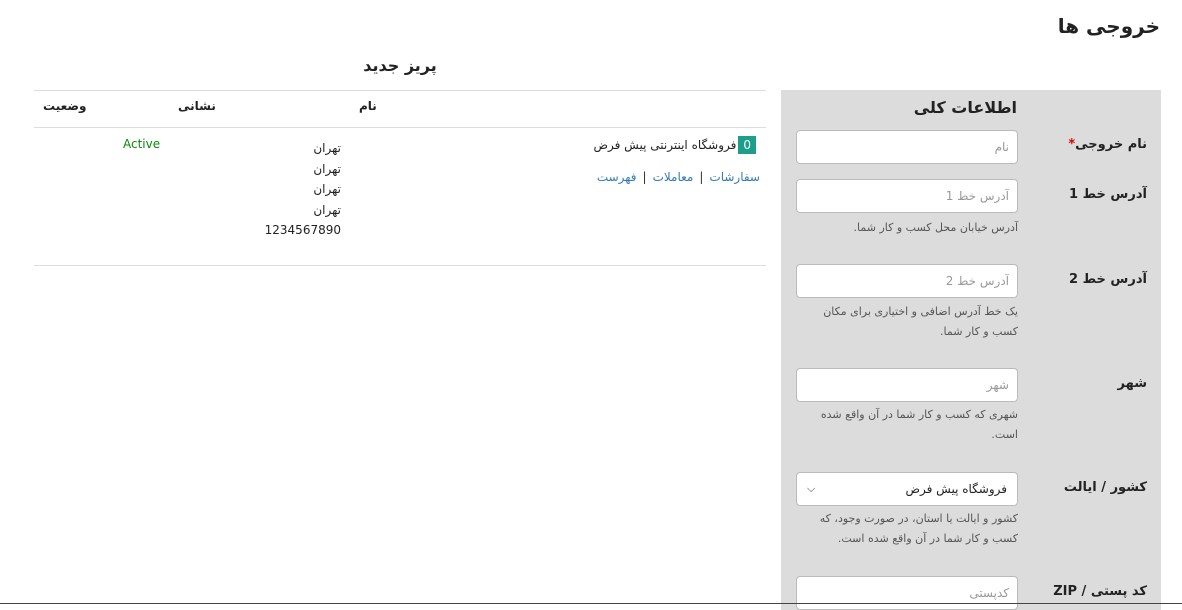 The image size is (1182, 610). Describe the element at coordinates (400, 65) in the screenshot. I see `table-heading: پریز جدید` at that location.